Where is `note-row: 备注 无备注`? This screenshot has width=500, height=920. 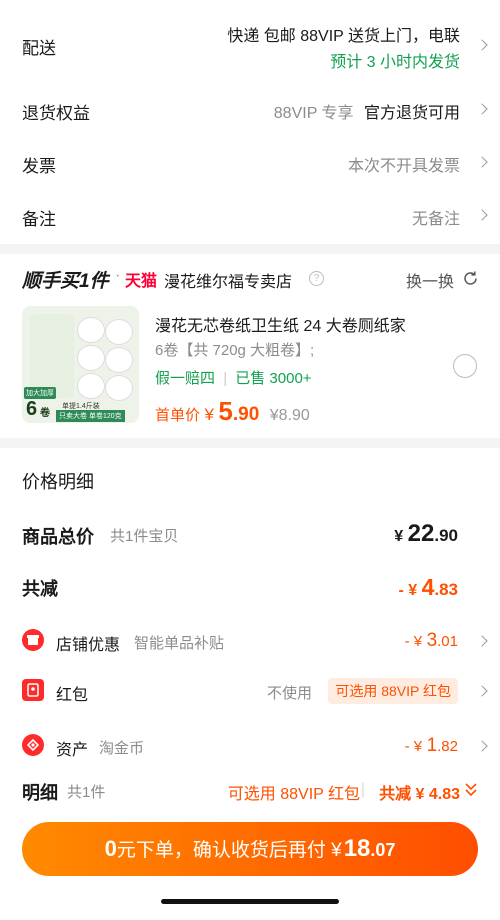 note-row: 备注 无备注 is located at coordinates (250, 216).